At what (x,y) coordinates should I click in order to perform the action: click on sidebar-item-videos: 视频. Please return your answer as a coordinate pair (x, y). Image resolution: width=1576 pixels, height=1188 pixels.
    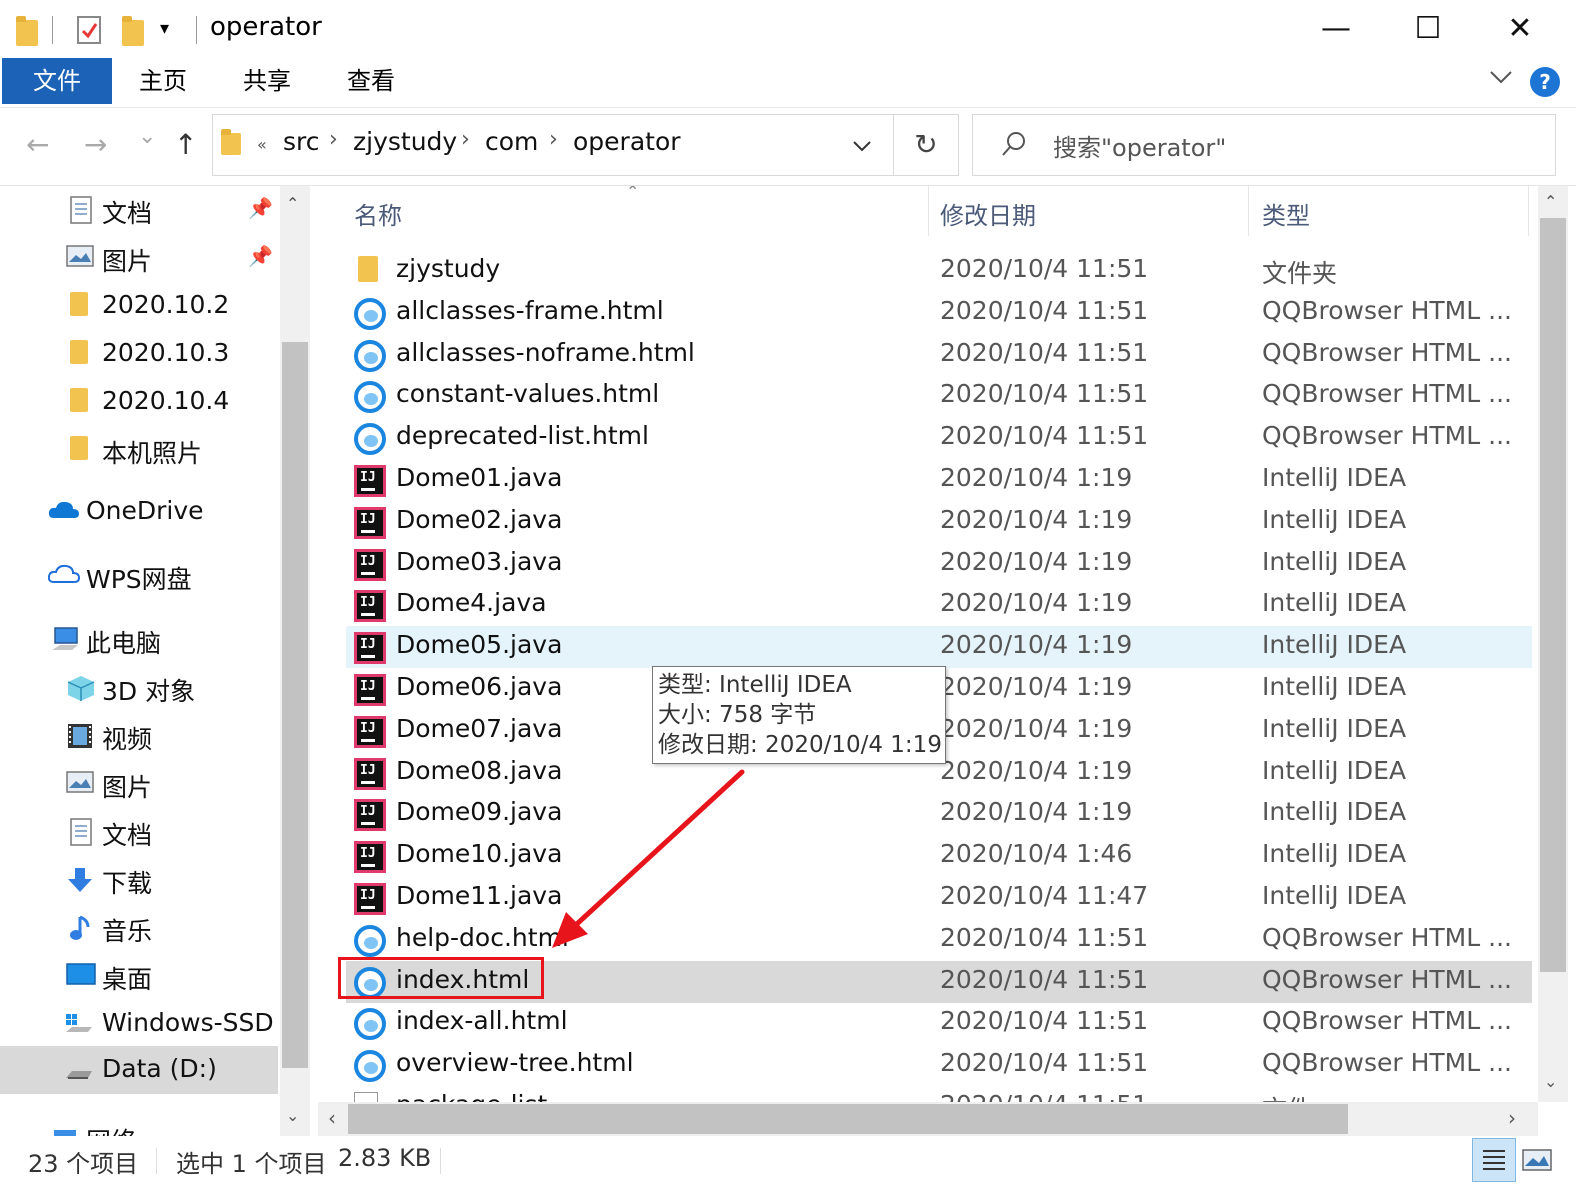
    Looking at the image, I should click on (139, 736).